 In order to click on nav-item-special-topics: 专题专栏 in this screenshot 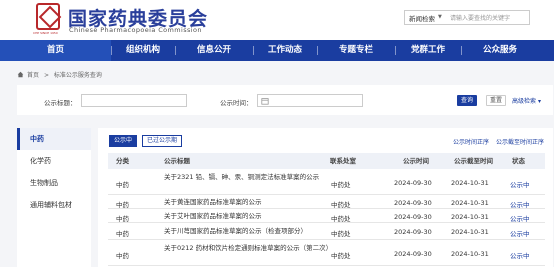, I will do `click(356, 50)`.